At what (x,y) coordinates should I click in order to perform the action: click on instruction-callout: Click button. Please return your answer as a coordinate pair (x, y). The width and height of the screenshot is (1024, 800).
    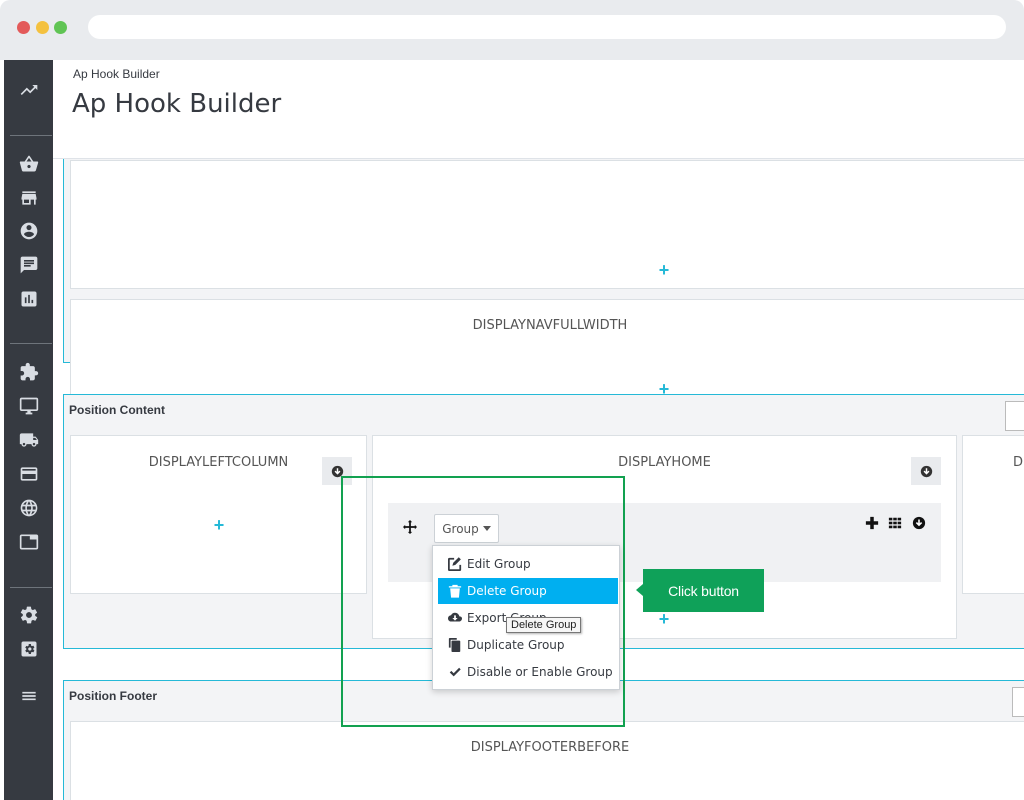
    Looking at the image, I should click on (700, 590).